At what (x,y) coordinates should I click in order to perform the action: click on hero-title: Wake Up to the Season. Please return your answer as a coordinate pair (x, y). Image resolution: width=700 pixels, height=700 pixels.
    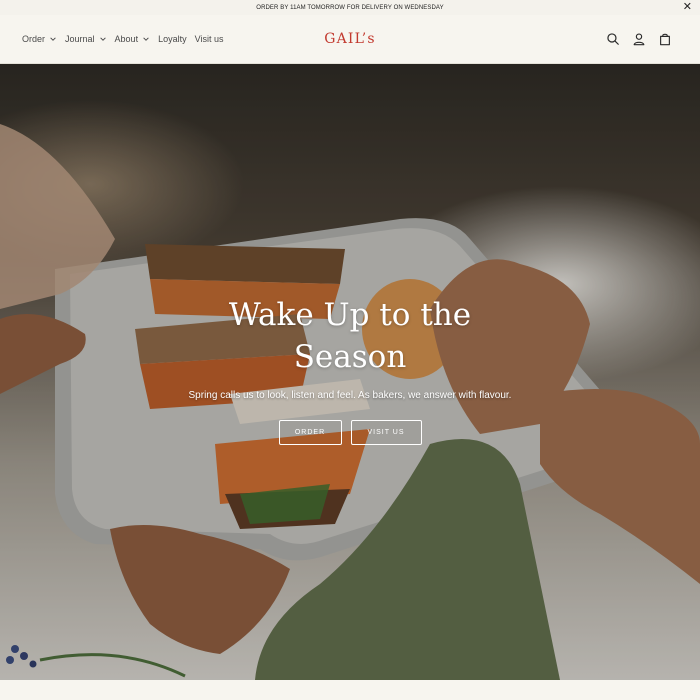
    Looking at the image, I should click on (350, 336).